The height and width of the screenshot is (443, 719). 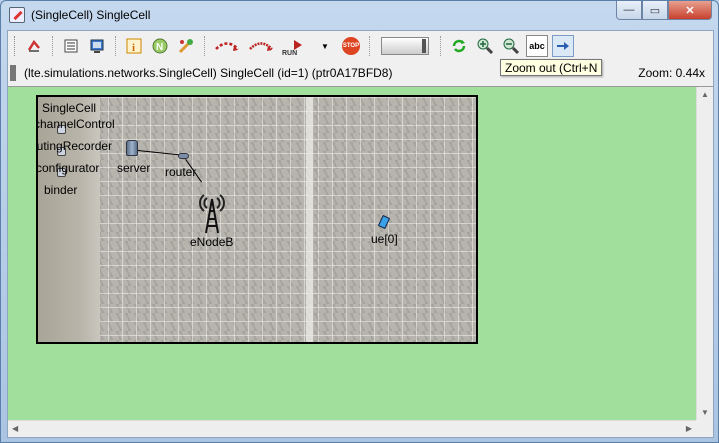 I want to click on redraw-button, so click(x=34, y=46).